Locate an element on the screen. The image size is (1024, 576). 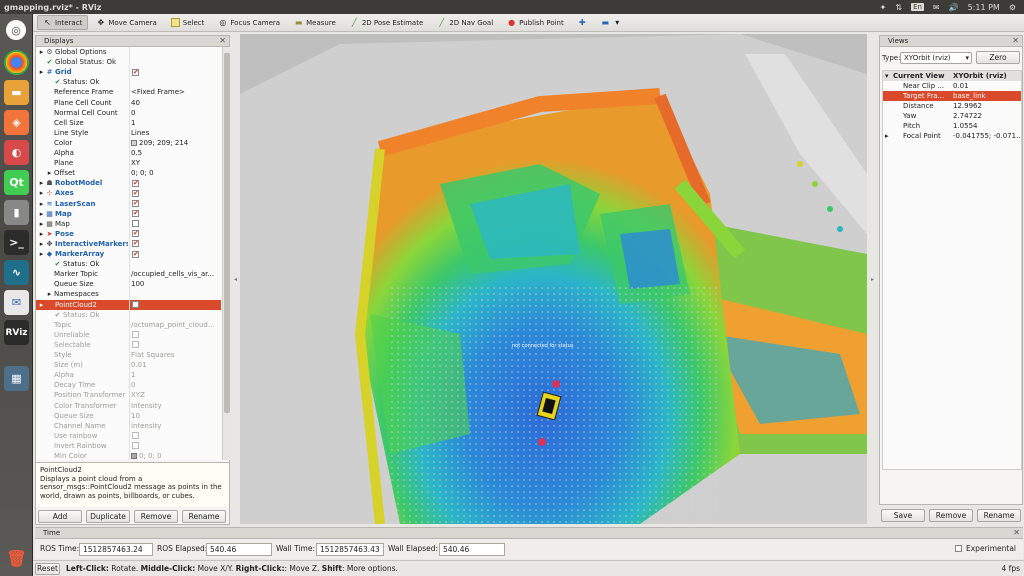
view-property-value: 1.0554 is located at coordinates (987, 126).